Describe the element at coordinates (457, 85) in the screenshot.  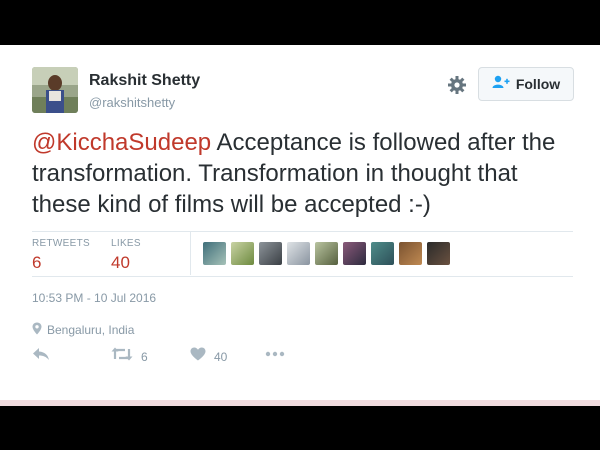
I see `gear-icon` at that location.